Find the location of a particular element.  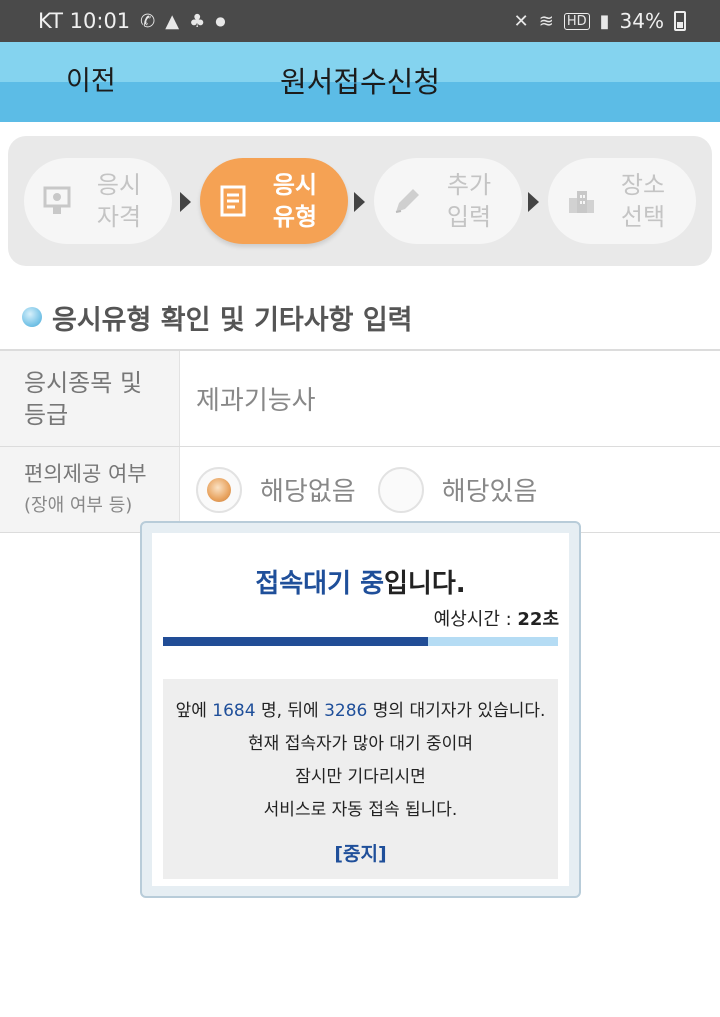

accommodation-options: 해당없음 해당있음 is located at coordinates (450, 489).